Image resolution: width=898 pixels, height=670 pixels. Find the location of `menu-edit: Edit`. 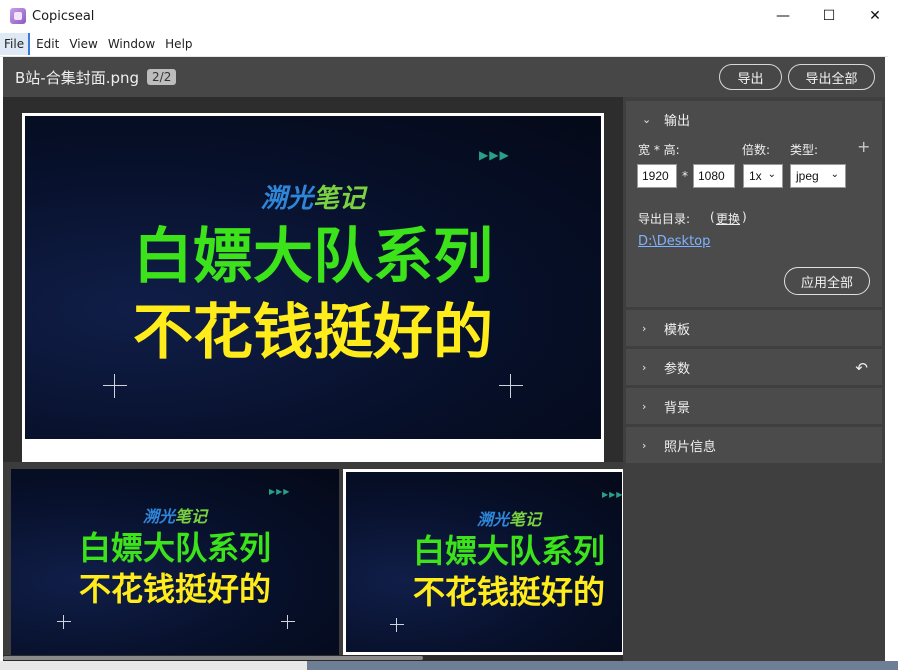

menu-edit: Edit is located at coordinates (47, 44).